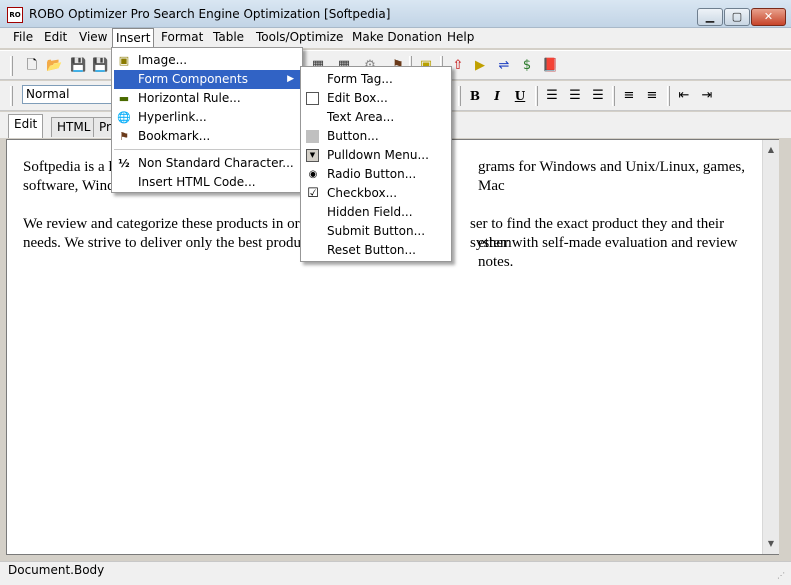 The image size is (791, 585). I want to click on align-left-icon: ☰, so click(552, 96).